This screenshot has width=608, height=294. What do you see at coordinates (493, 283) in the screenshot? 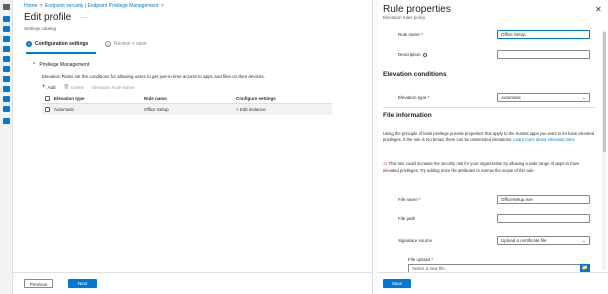
I see `pane-footer: Save` at bounding box center [493, 283].